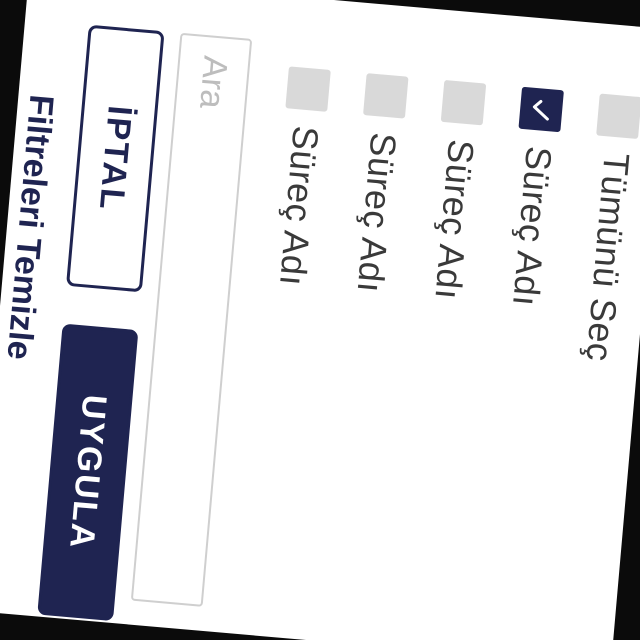 This screenshot has width=640, height=640. I want to click on search-placeholder: Ara, so click(213, 82).